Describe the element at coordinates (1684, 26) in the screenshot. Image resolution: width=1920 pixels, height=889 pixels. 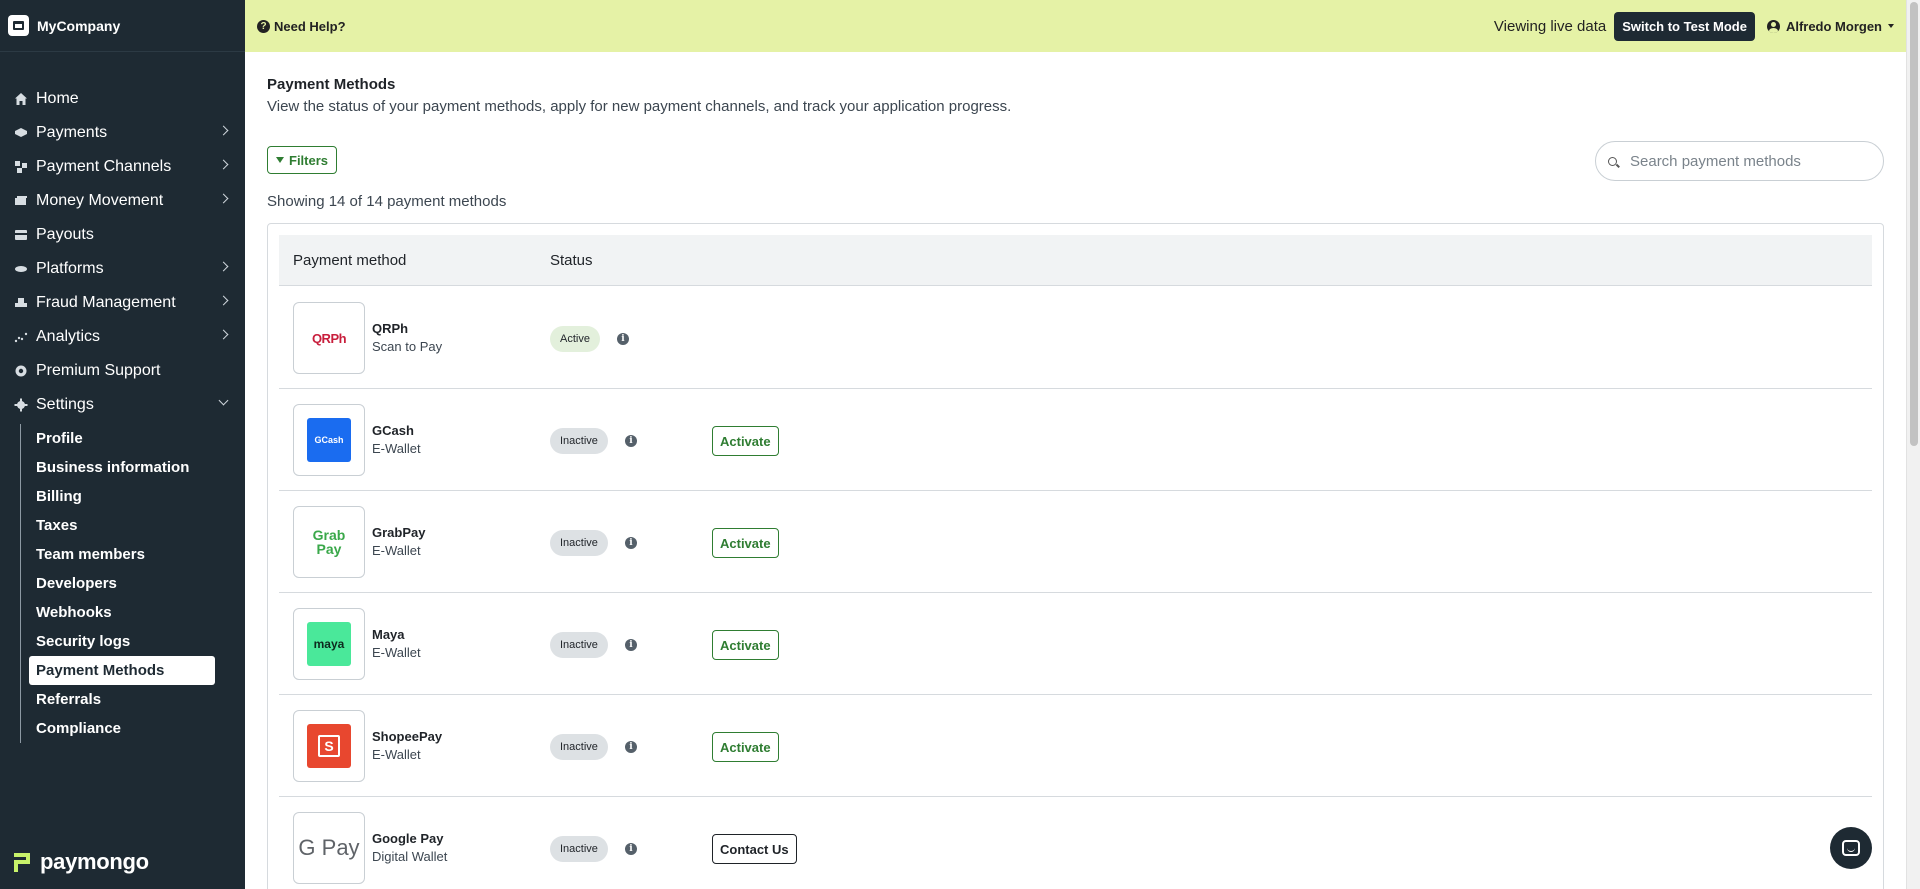
I see `switch-test-mode-button: Switch to Test Mode` at that location.